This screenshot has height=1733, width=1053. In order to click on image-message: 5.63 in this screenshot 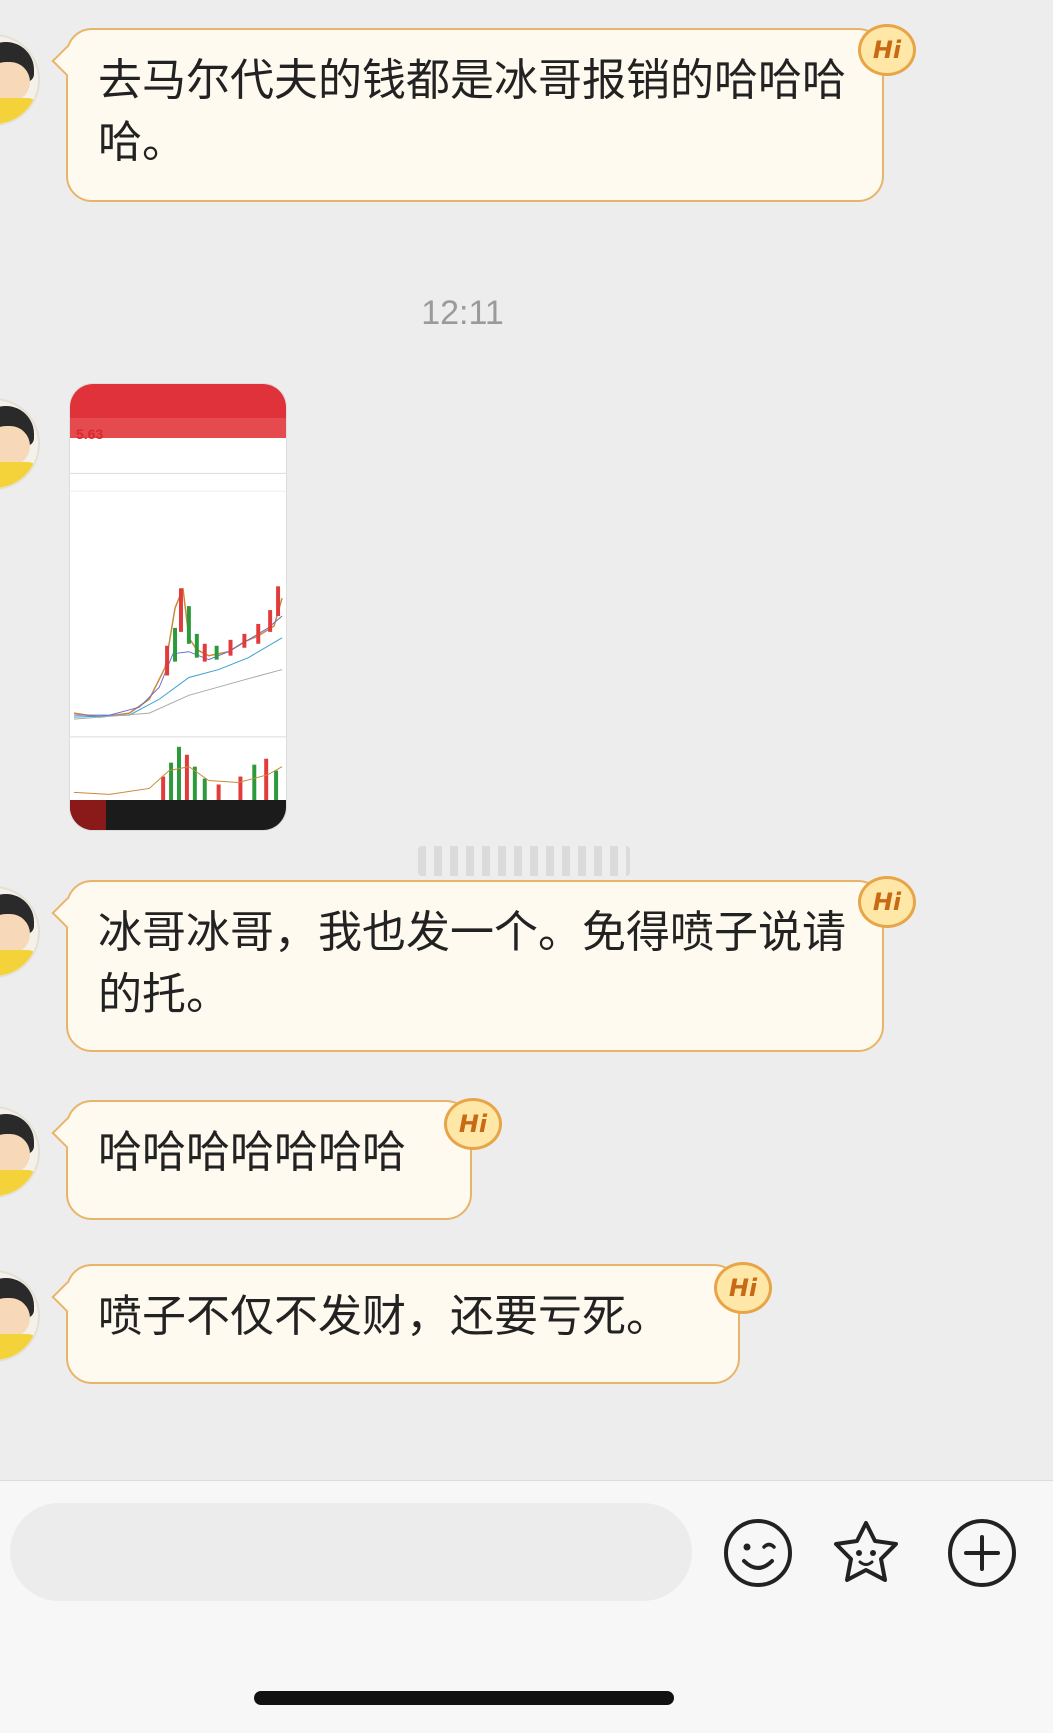, I will do `click(178, 607)`.